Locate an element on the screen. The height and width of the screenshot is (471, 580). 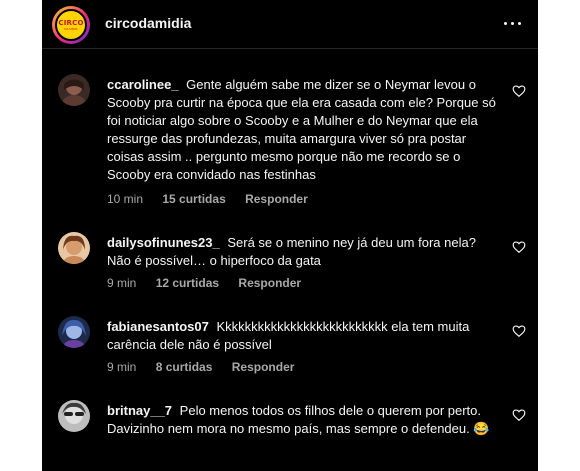
comment-meta: 9 min 12 curtidas Responder is located at coordinates (212, 283).